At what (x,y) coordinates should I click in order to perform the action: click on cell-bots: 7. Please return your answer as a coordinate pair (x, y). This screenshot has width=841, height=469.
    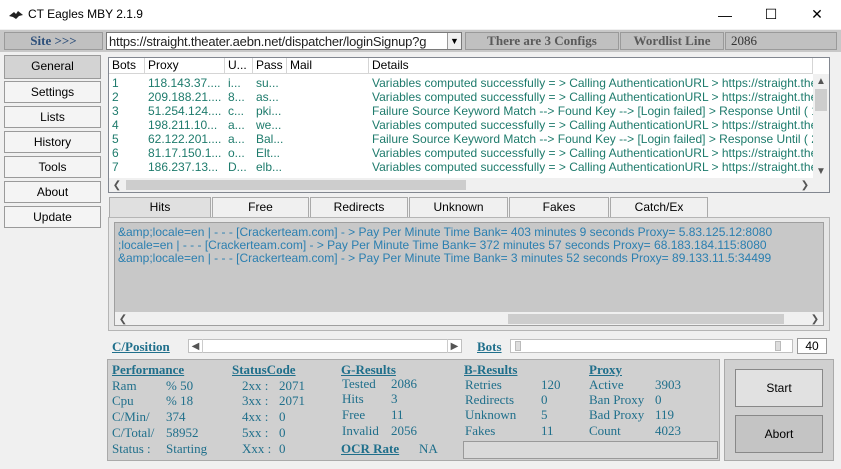
    Looking at the image, I should click on (115, 167).